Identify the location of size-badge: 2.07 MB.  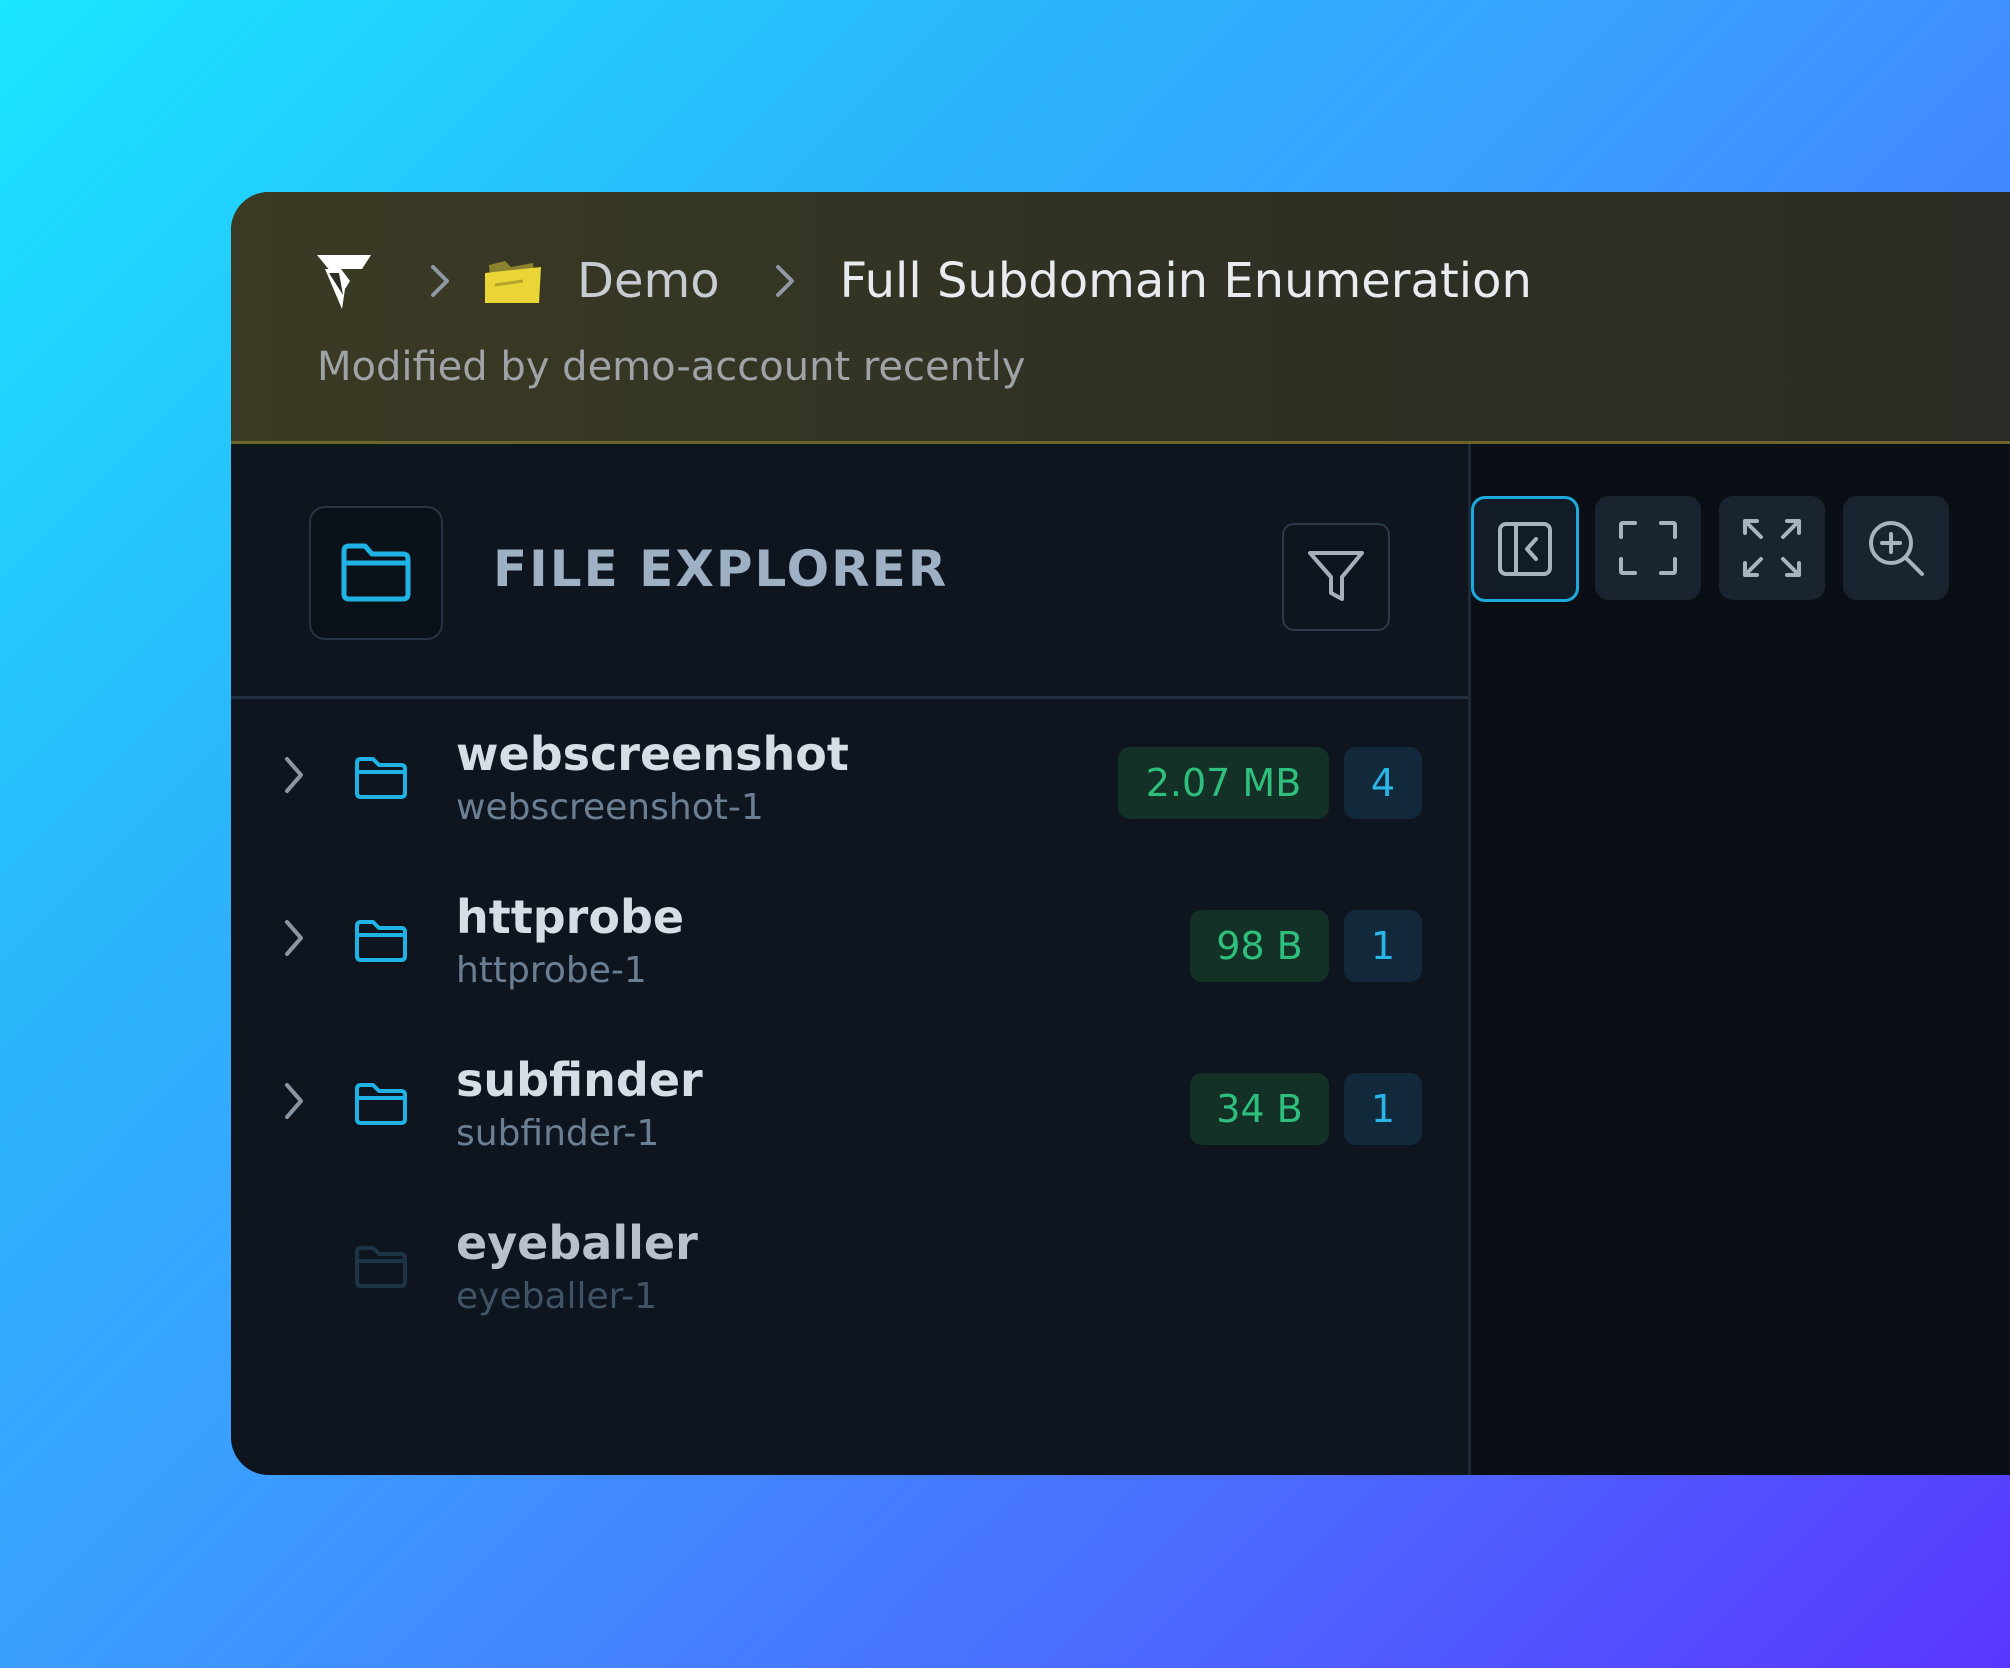
(1223, 783).